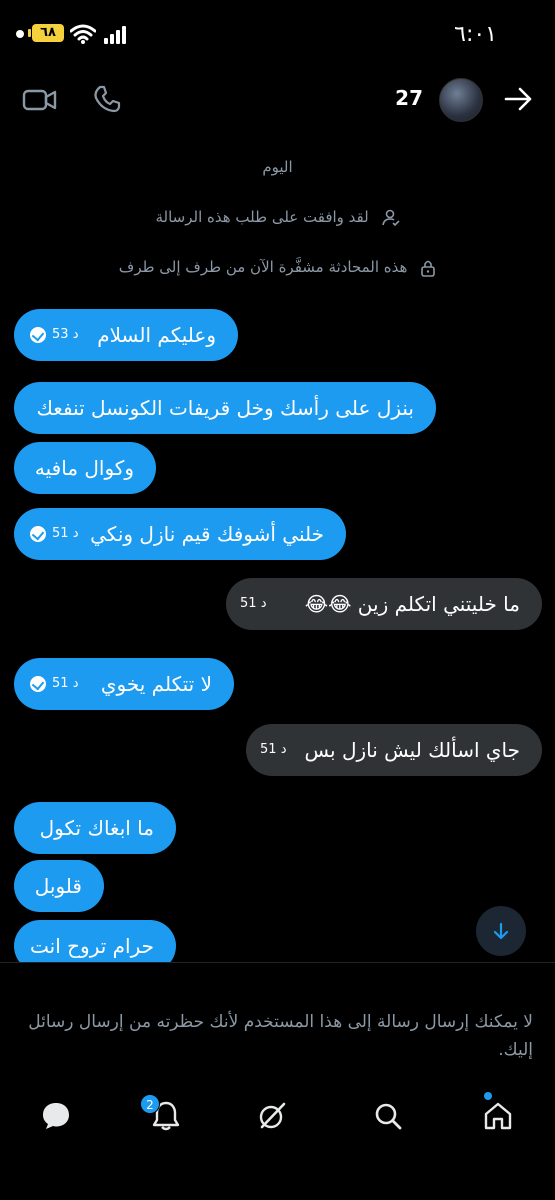 The image size is (555, 1200). I want to click on status-time: ٦:٠١, so click(475, 34).